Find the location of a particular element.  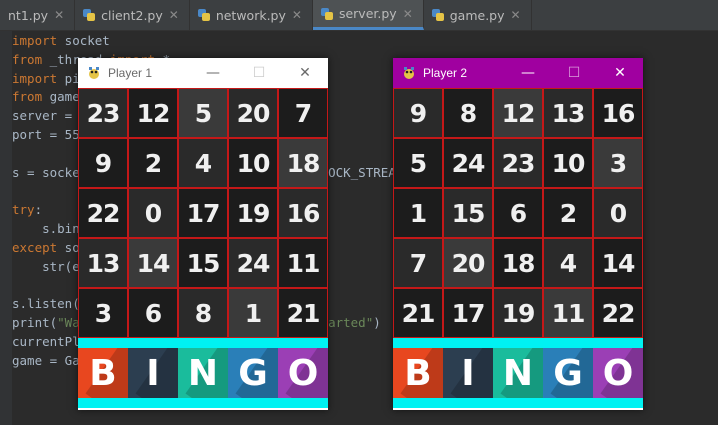

tab-nt1-py: nt1.py ✕ is located at coordinates (38, 15).